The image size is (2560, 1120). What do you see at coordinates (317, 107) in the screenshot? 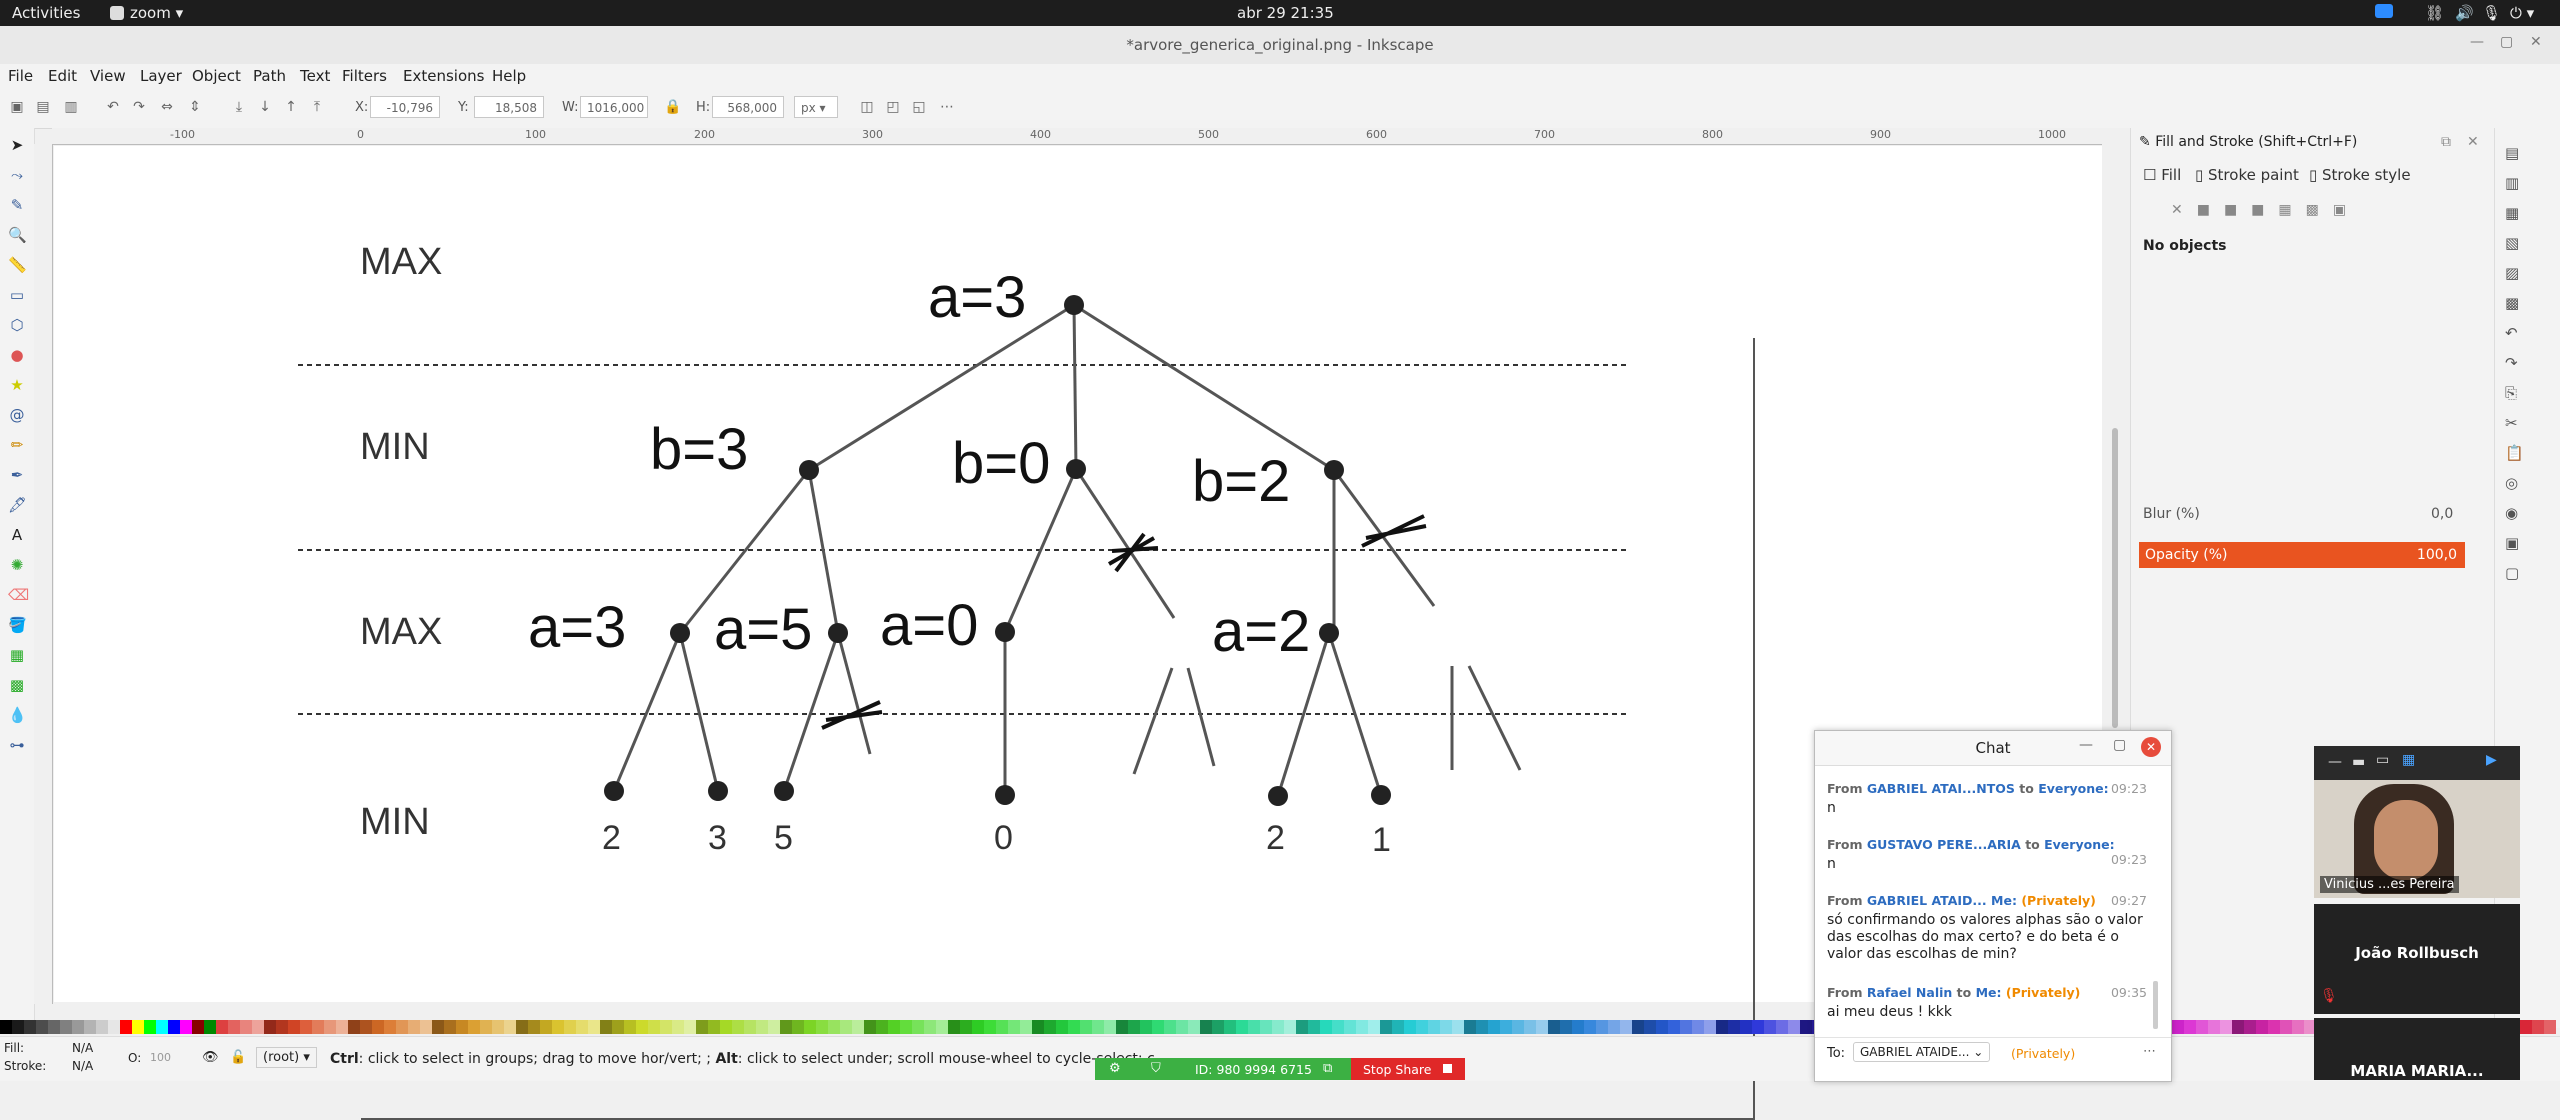
I see `raise-top-icon: ⤒` at bounding box center [317, 107].